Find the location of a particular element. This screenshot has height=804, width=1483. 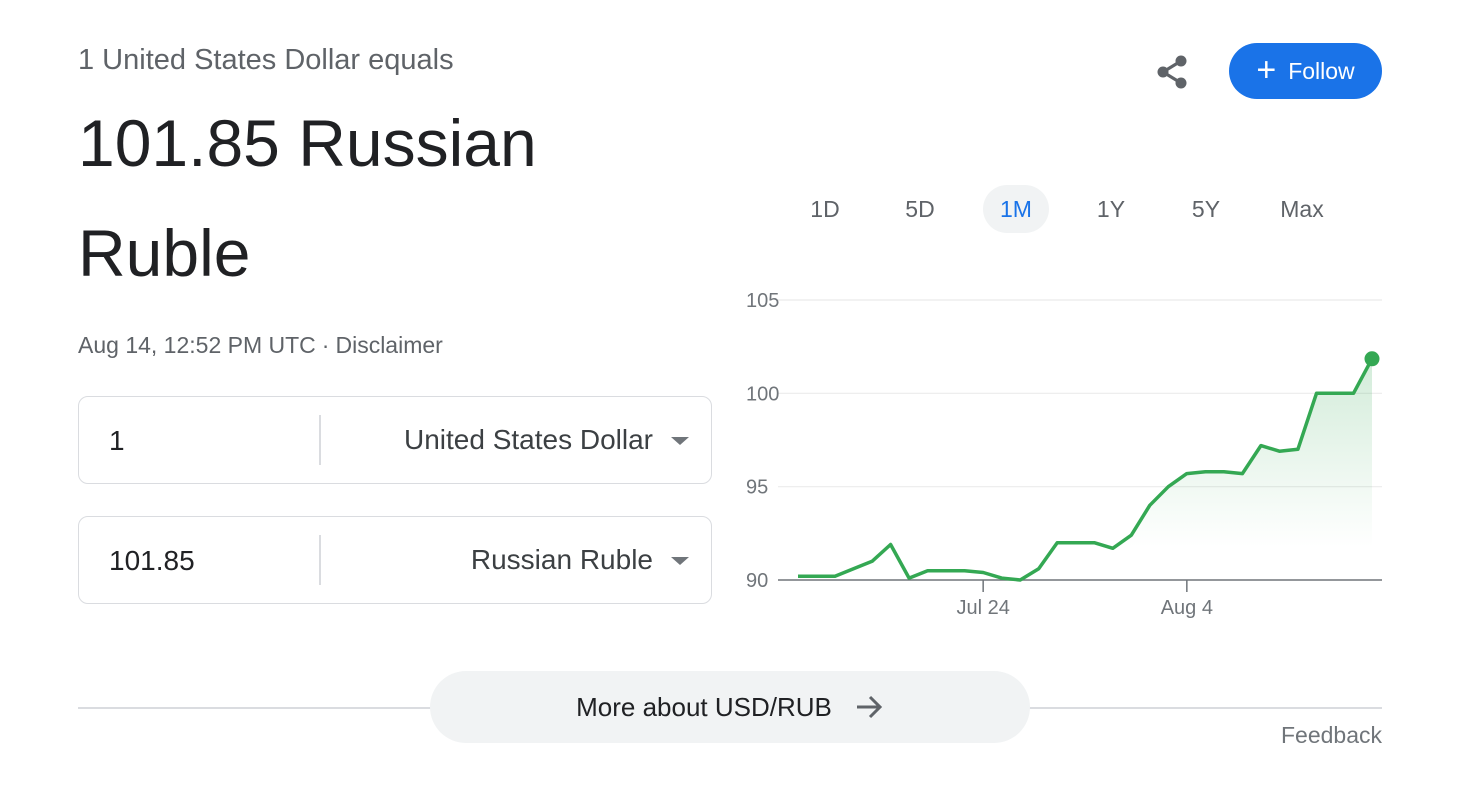

to-amount-input is located at coordinates (209, 561).